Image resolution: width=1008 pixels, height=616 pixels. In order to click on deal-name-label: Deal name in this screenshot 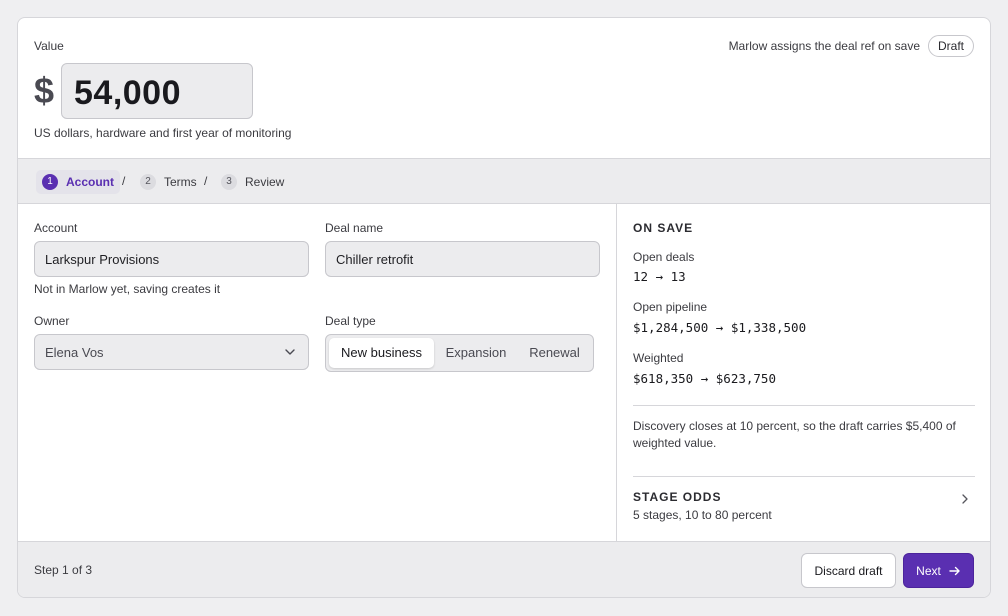, I will do `click(354, 228)`.